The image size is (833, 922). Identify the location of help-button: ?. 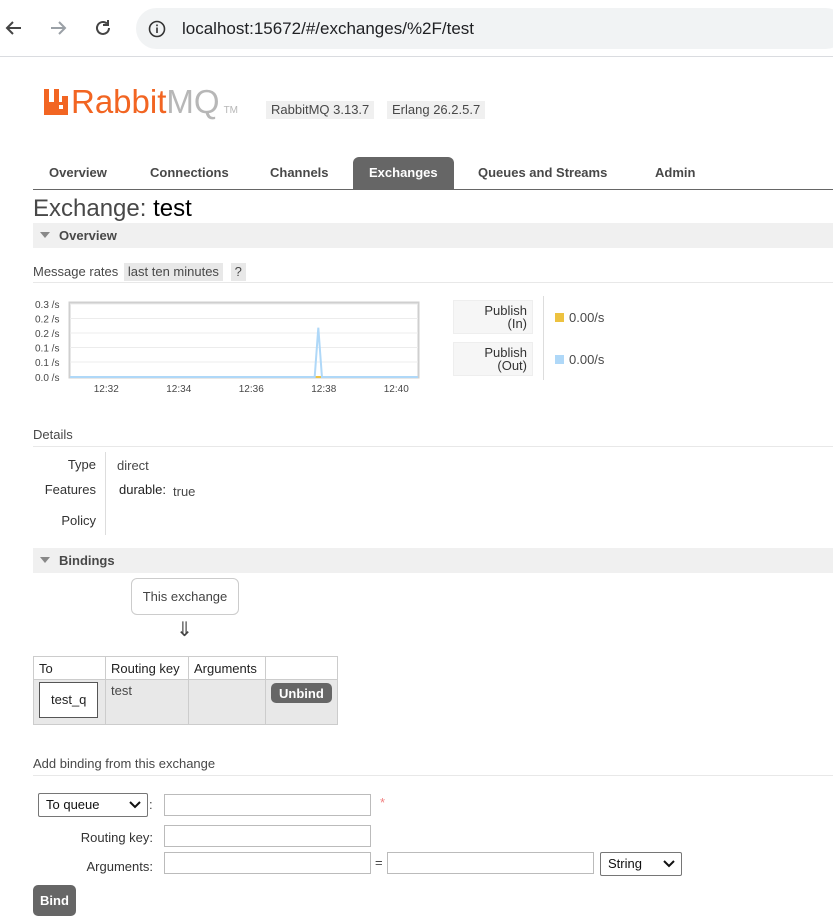
(238, 272).